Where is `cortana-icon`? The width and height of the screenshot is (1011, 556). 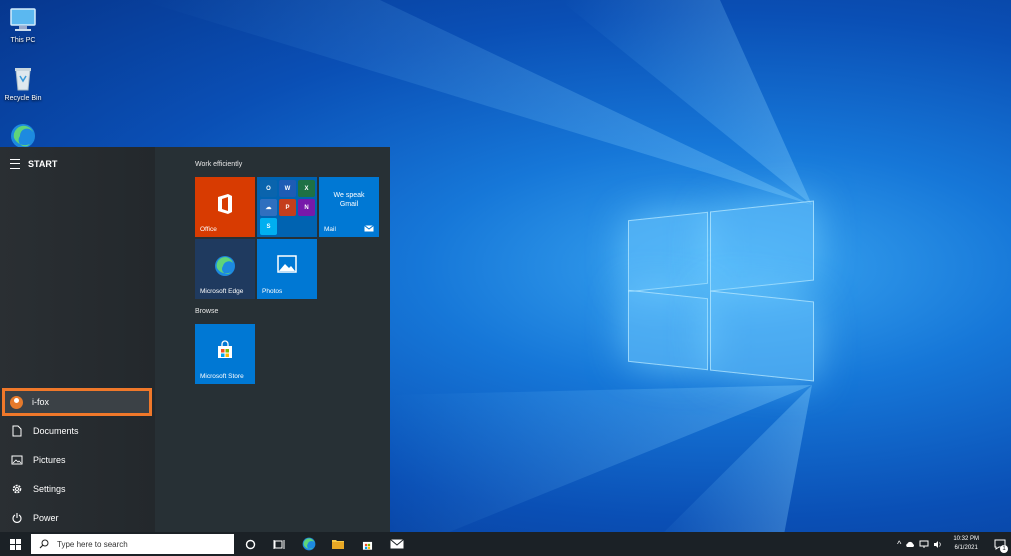
cortana-icon is located at coordinates (250, 544).